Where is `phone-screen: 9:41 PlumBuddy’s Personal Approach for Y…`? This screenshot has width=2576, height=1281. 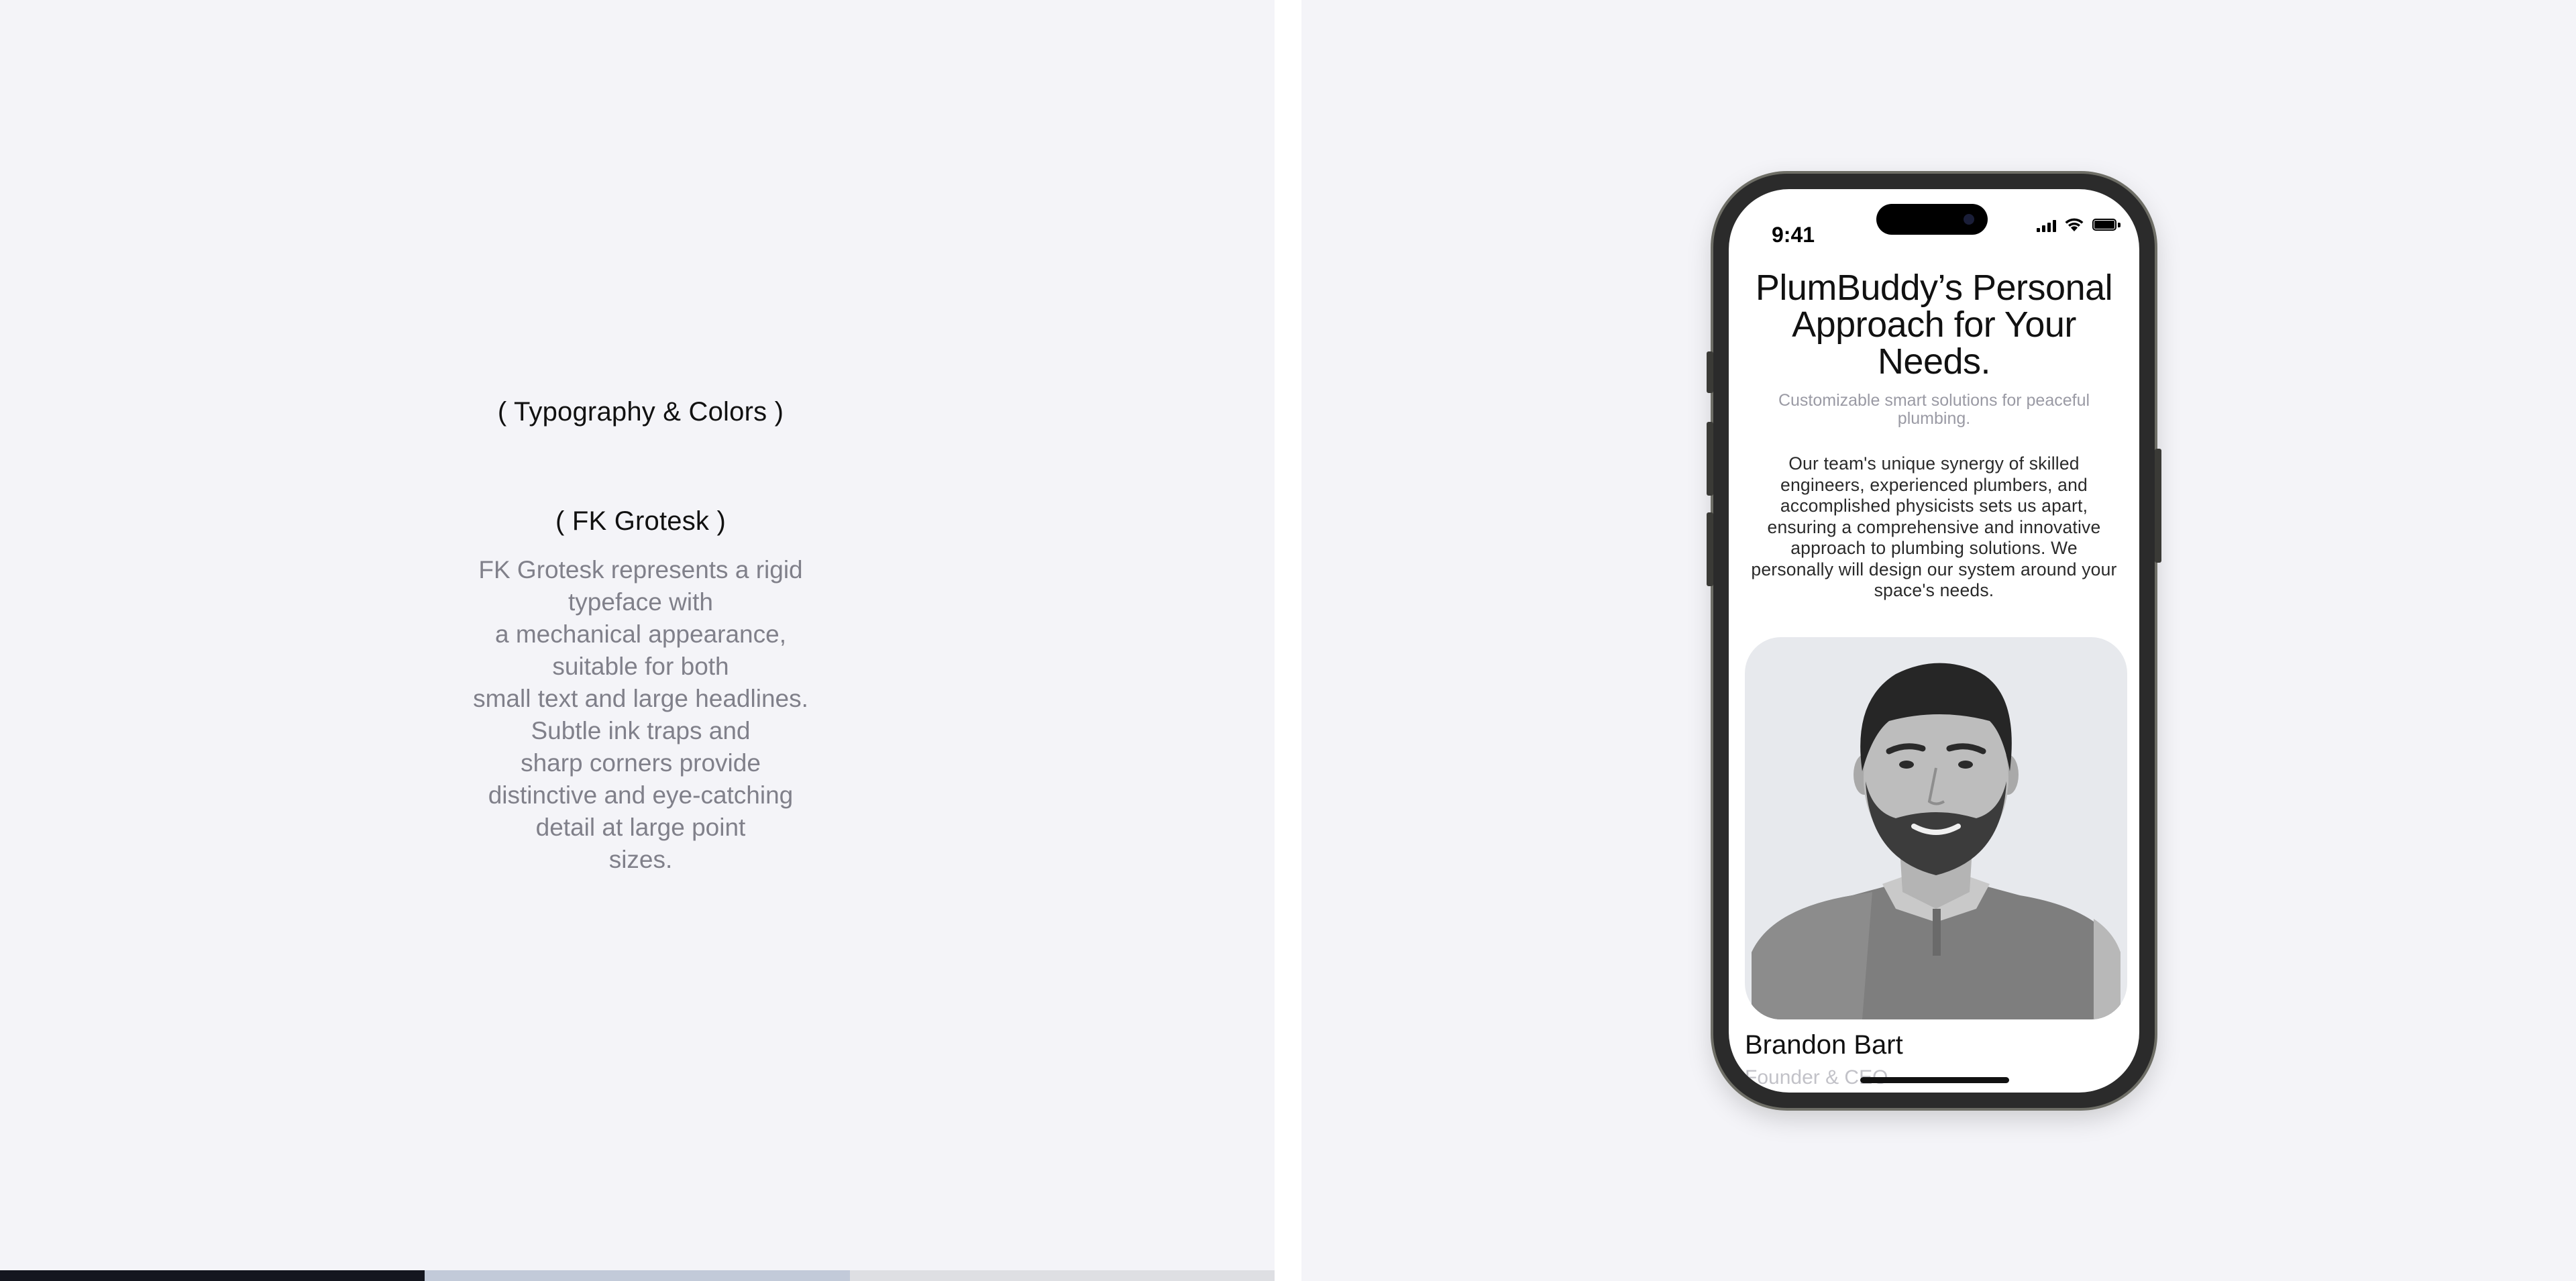 phone-screen: 9:41 PlumBuddy’s Personal Approach for Y… is located at coordinates (1934, 641).